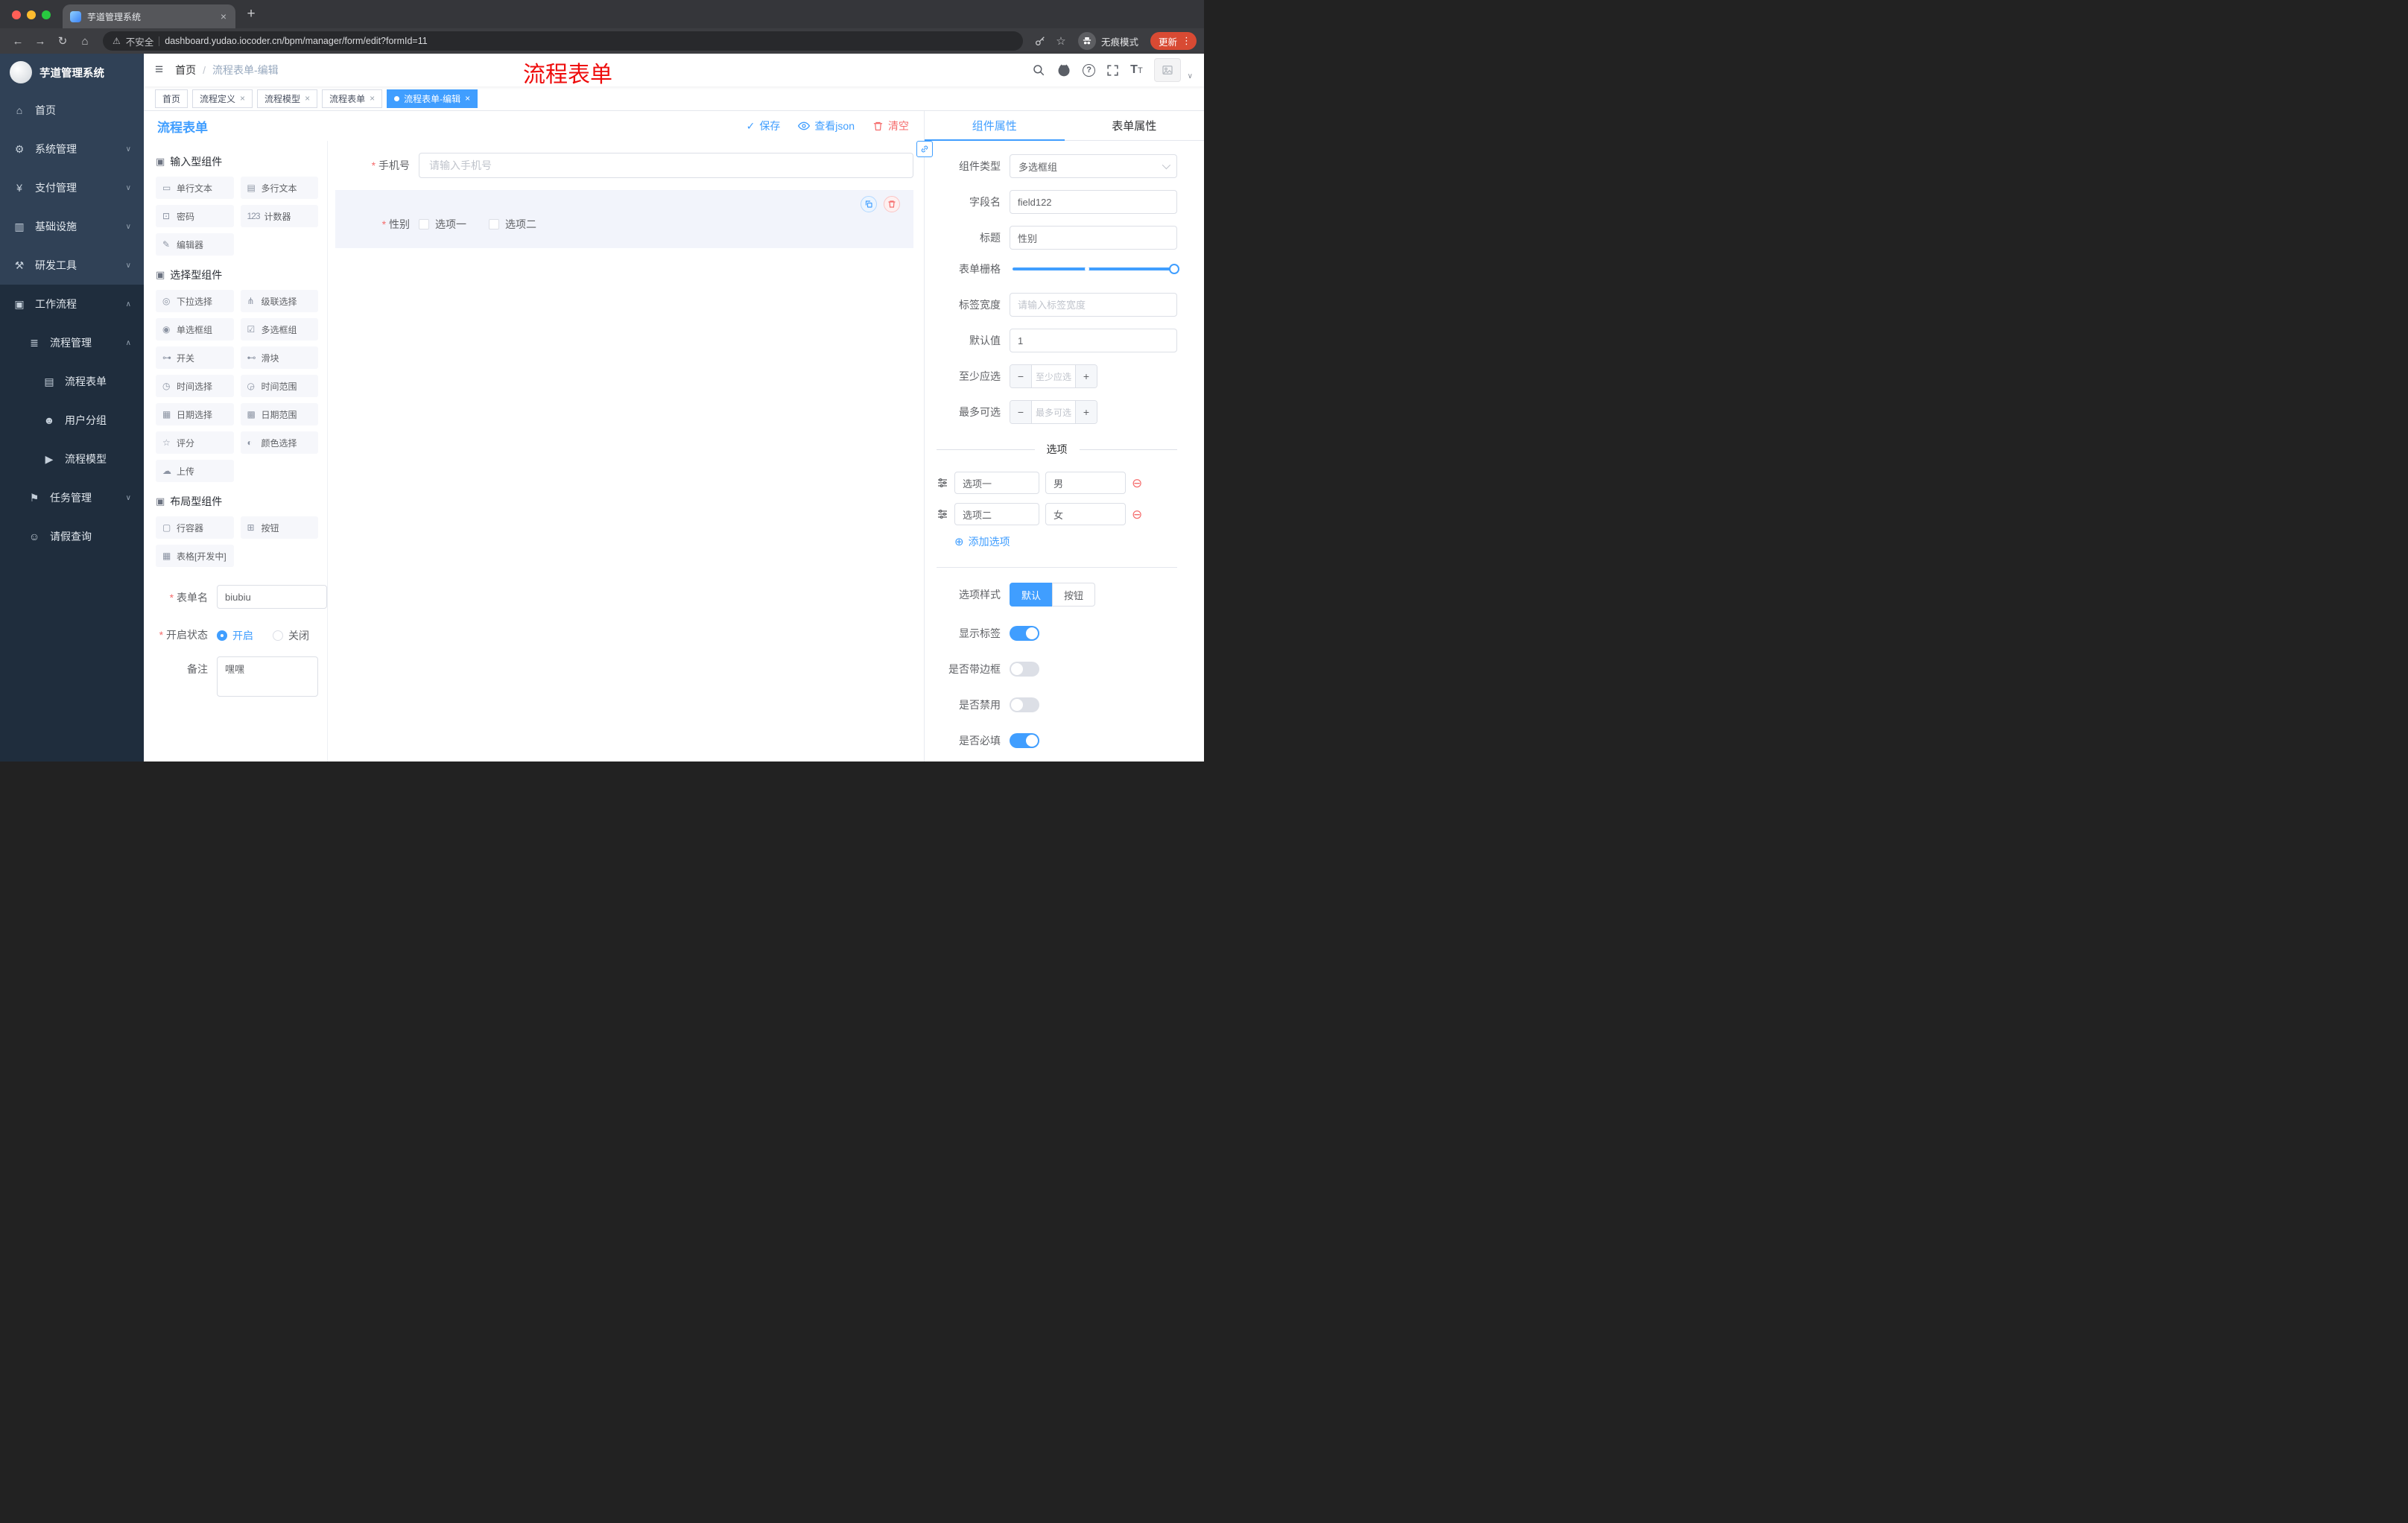 This screenshot has height=1523, width=2408. Describe the element at coordinates (1038, 70) in the screenshot. I see `search-icon` at that location.